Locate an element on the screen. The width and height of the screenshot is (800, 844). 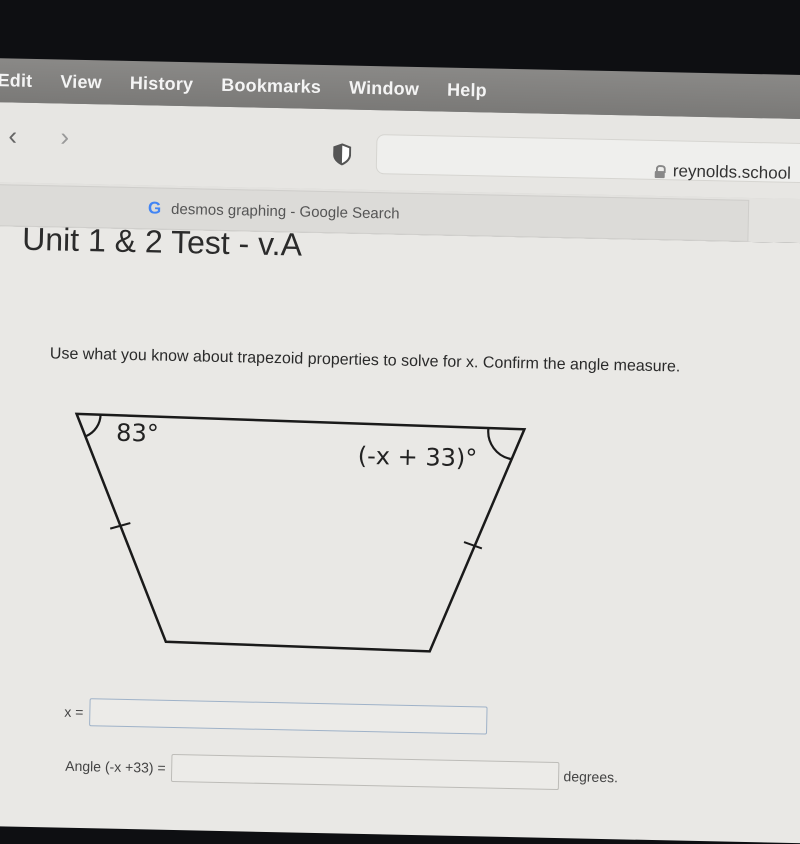
angle-input is located at coordinates (365, 772).